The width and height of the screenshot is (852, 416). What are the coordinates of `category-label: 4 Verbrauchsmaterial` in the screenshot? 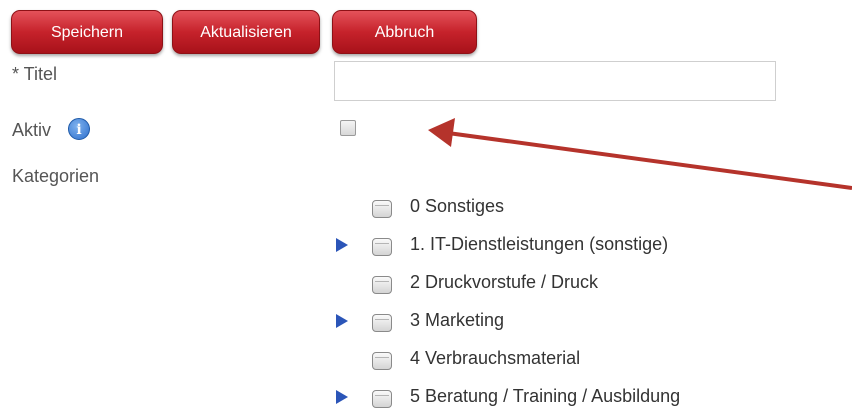 It's located at (495, 358).